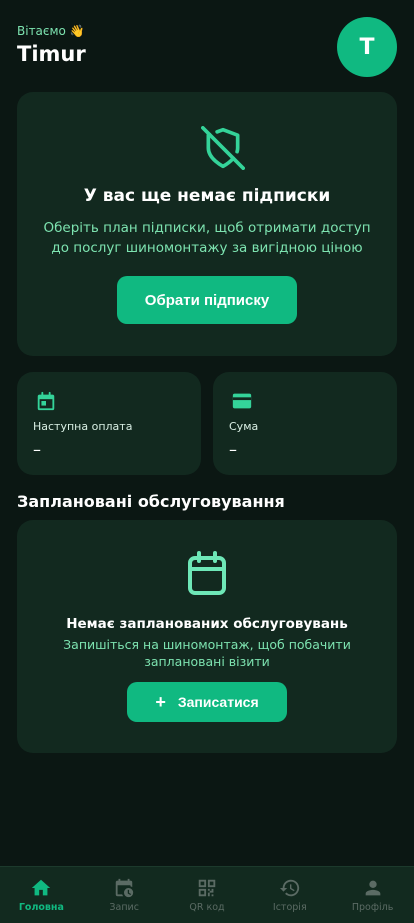  Describe the element at coordinates (242, 401) in the screenshot. I see `credit-card-icon` at that location.